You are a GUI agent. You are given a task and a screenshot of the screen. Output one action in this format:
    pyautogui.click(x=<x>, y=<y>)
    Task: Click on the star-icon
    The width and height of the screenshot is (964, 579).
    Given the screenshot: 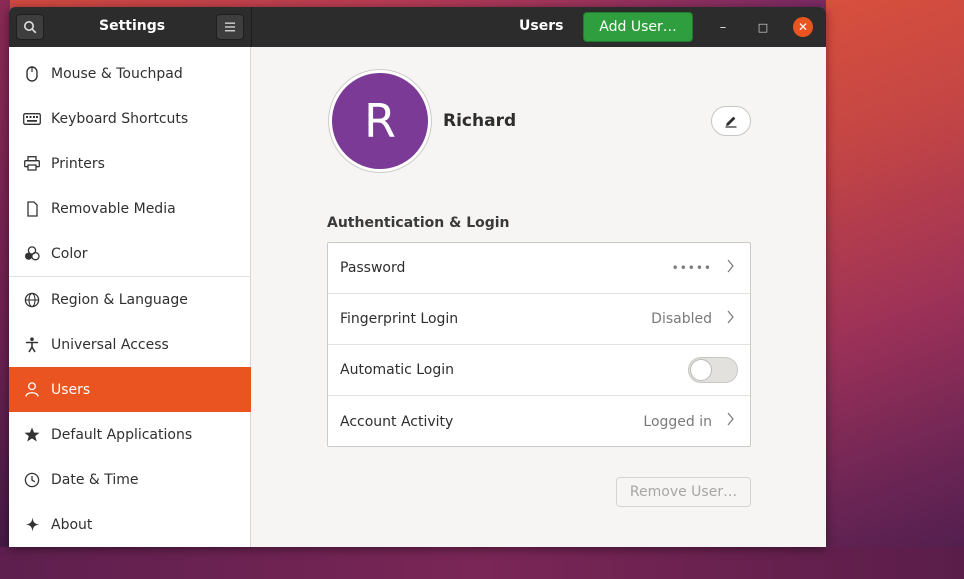 What is the action you would take?
    pyautogui.click(x=32, y=434)
    